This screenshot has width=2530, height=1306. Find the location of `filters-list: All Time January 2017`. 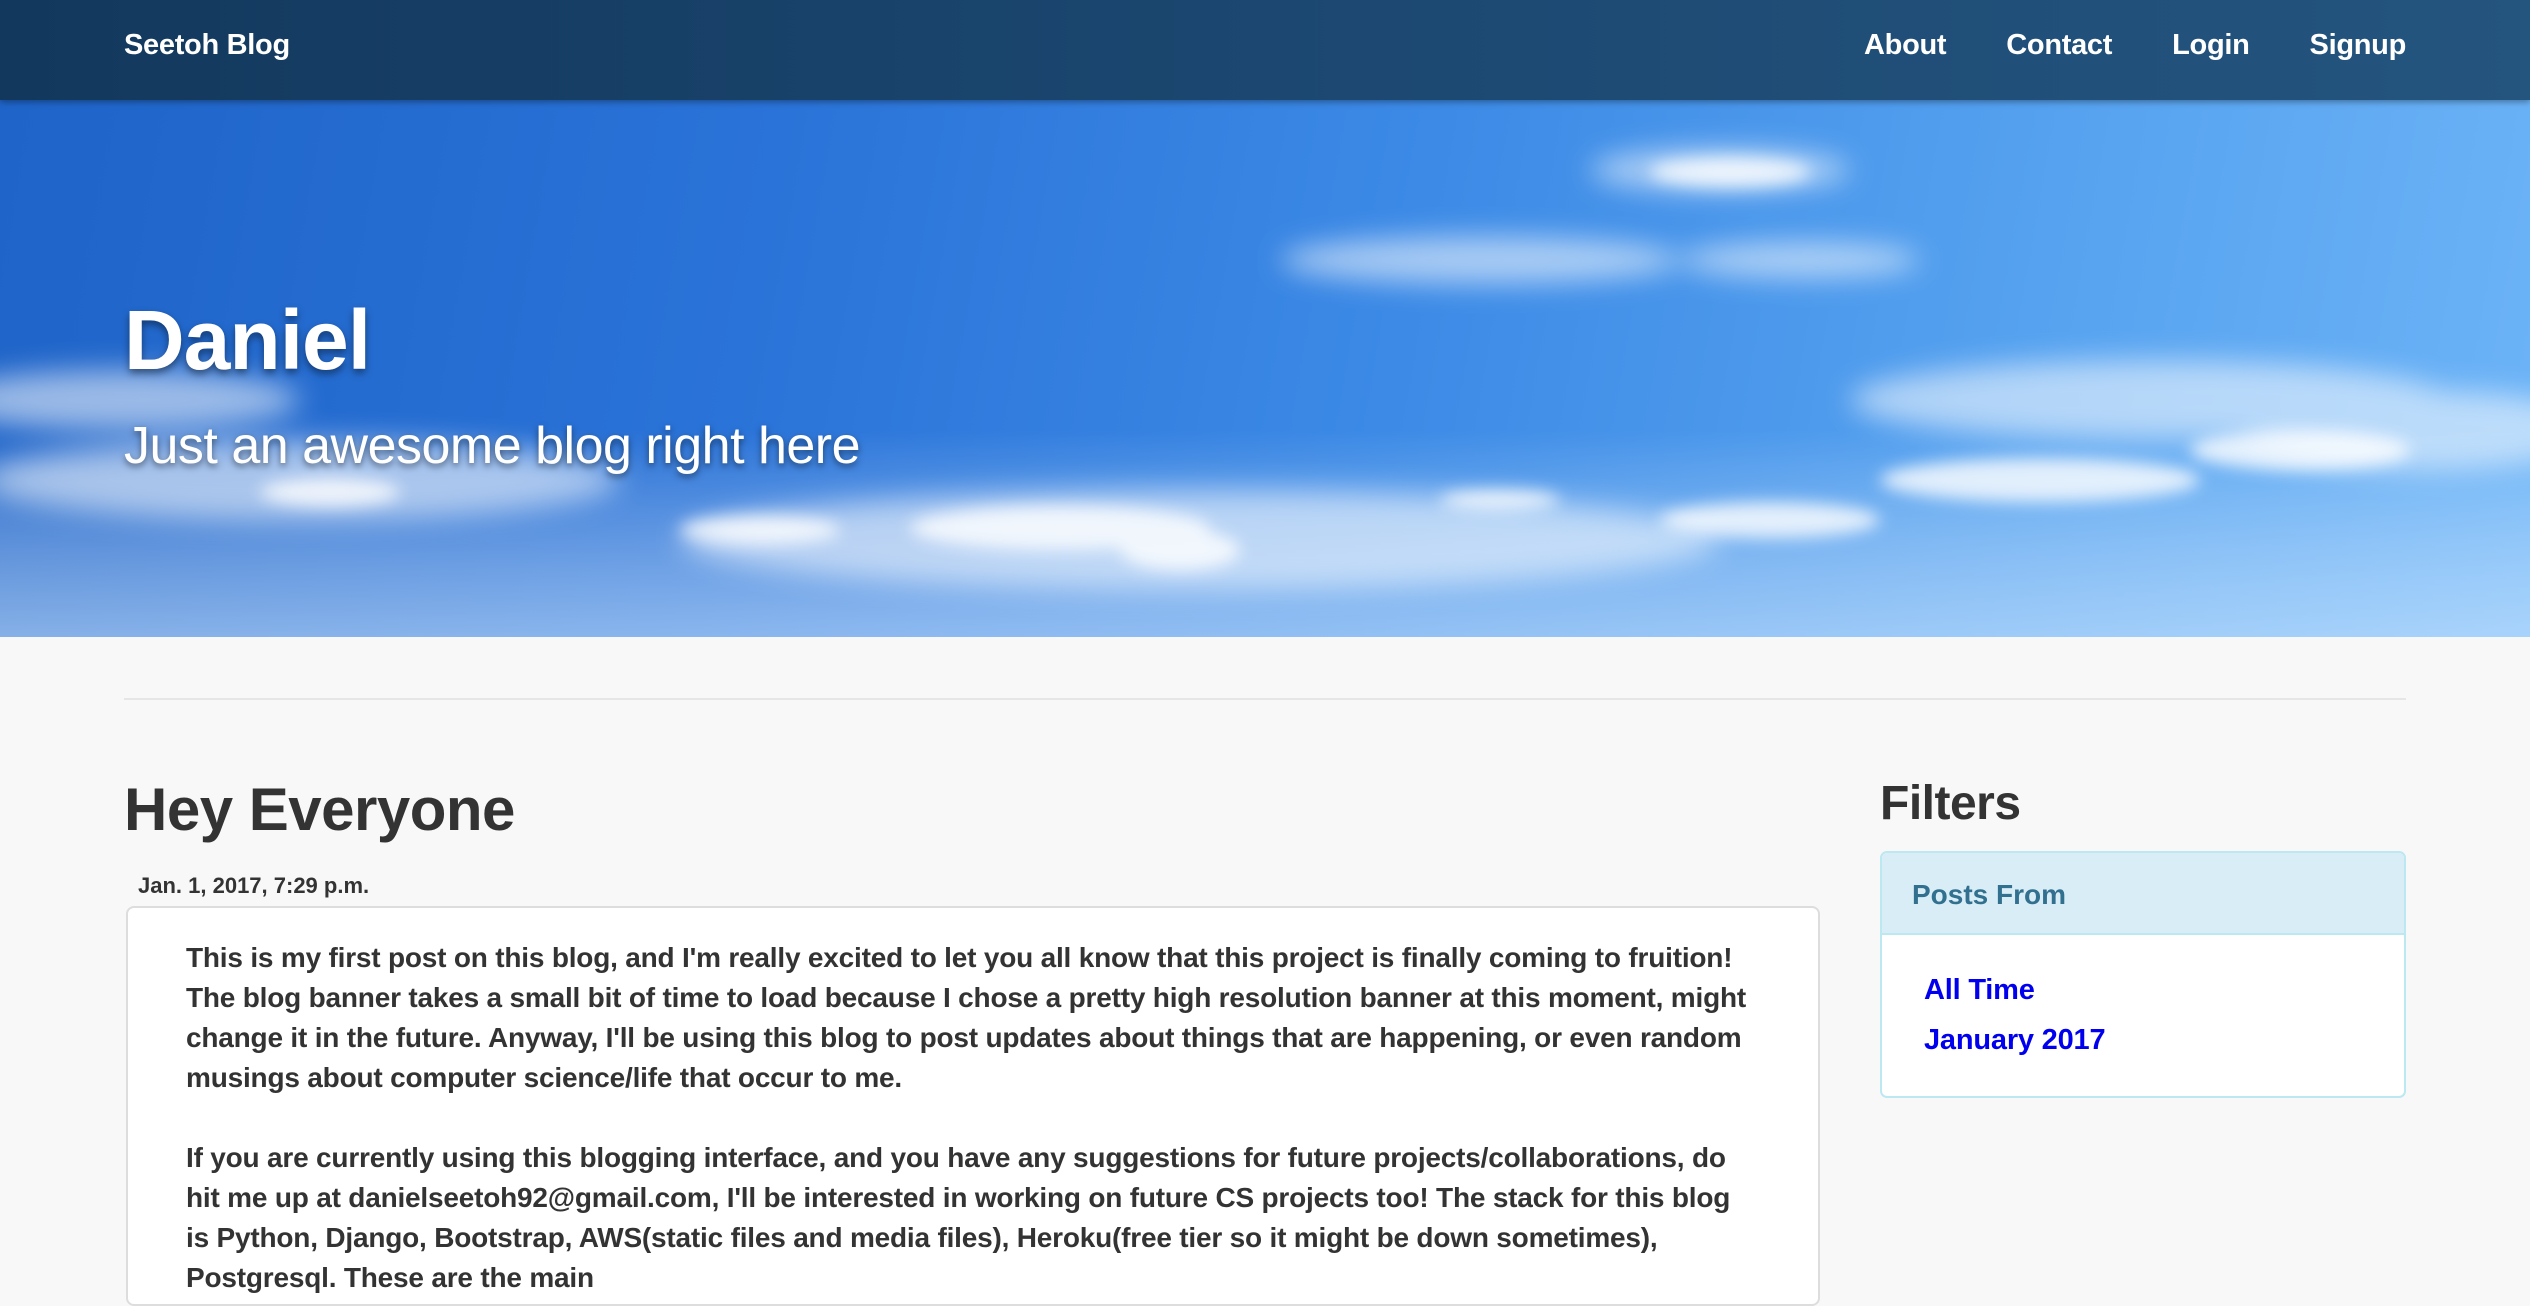

filters-list: All Time January 2017 is located at coordinates (2143, 1000).